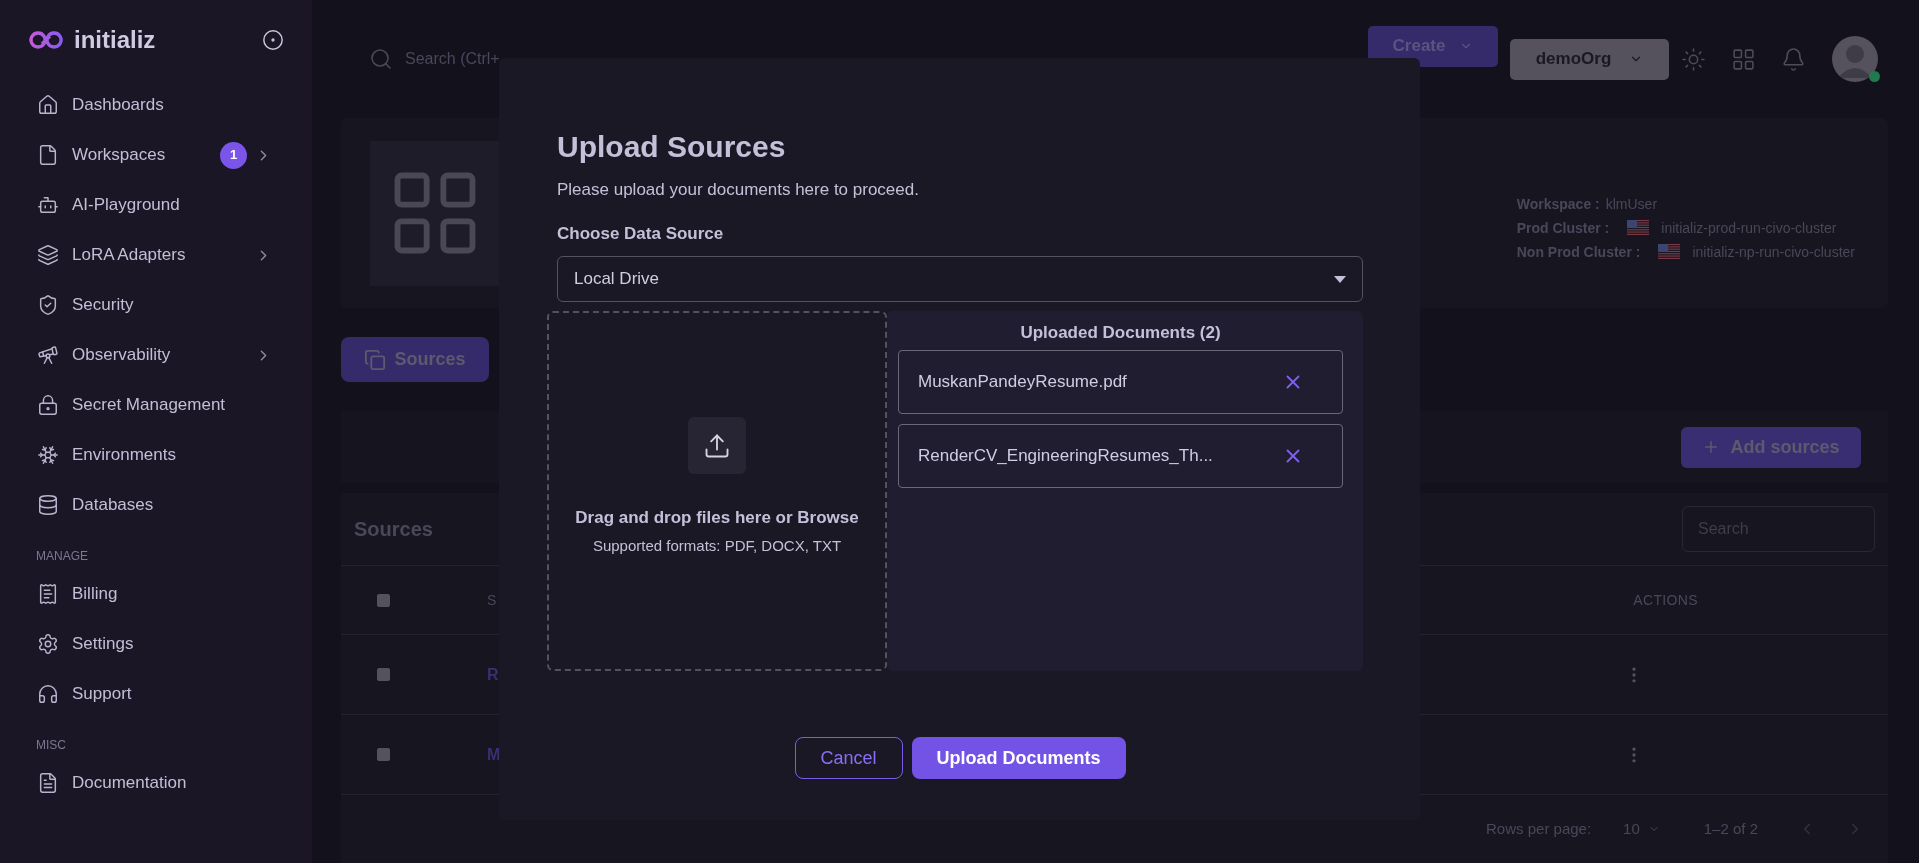 This screenshot has width=1919, height=863. What do you see at coordinates (48, 594) in the screenshot?
I see `receipt-icon` at bounding box center [48, 594].